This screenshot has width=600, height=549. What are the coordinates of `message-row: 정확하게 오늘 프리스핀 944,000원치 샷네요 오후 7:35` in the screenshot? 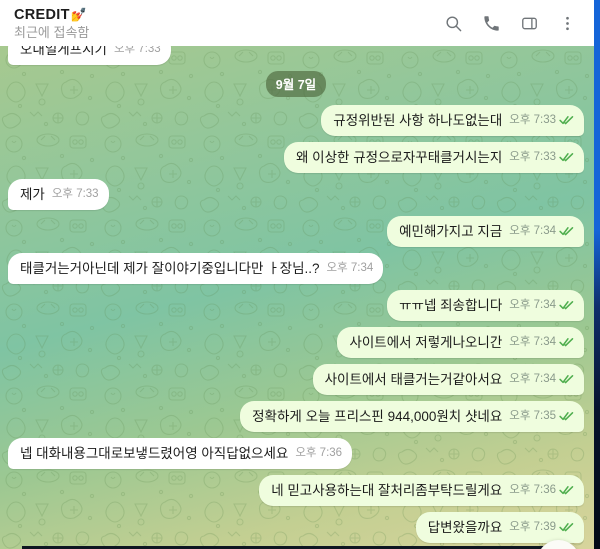 It's located at (296, 416).